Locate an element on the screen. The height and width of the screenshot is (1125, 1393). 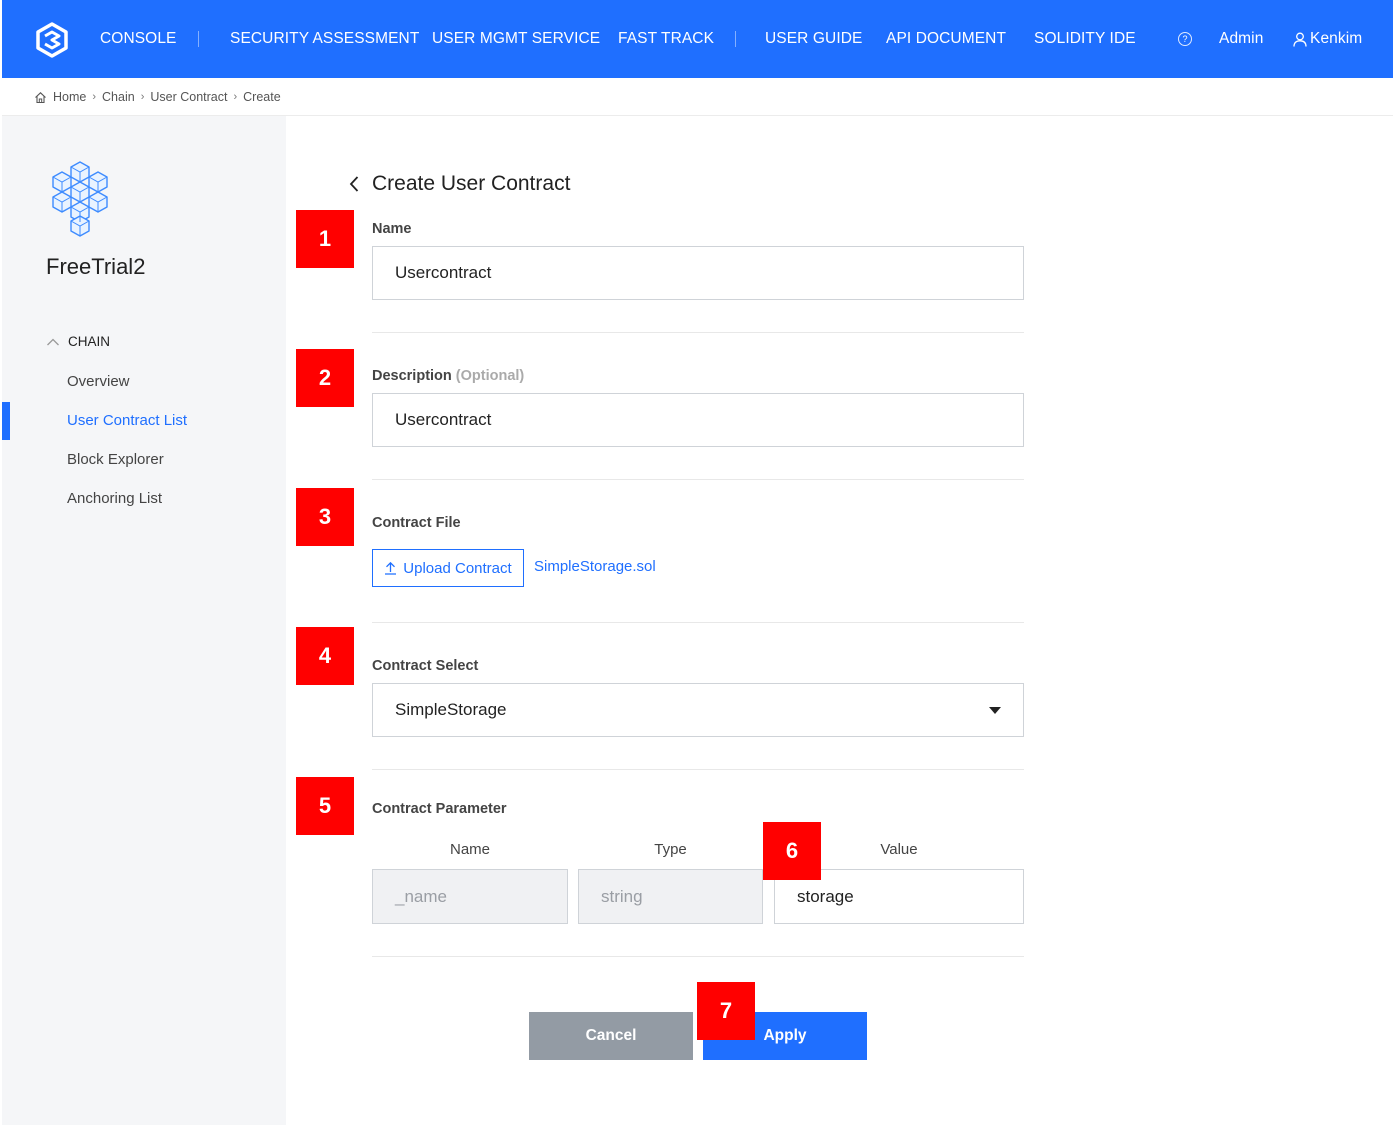
page-title: Create User Contract is located at coordinates (471, 183).